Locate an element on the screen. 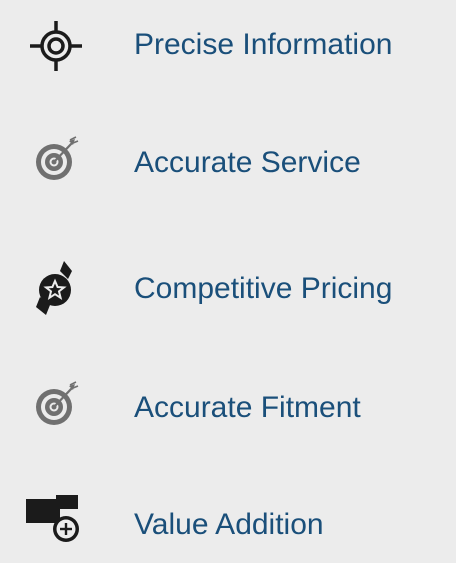 This screenshot has width=456, height=563. feature-item-accurate-service: Accurate Service is located at coordinates (228, 166).